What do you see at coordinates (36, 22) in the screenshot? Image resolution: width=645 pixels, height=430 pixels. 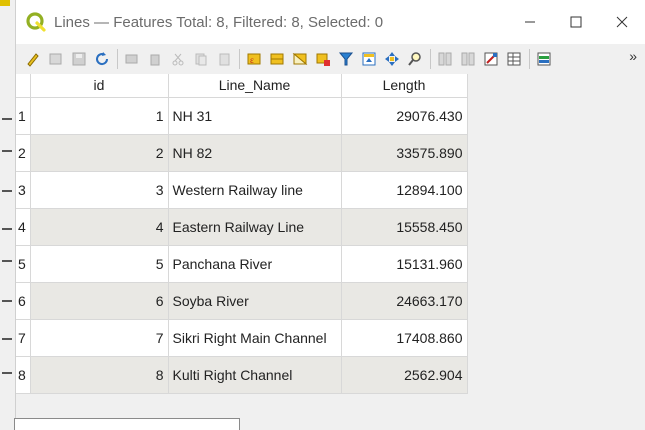 I see `qgis-logo-icon` at bounding box center [36, 22].